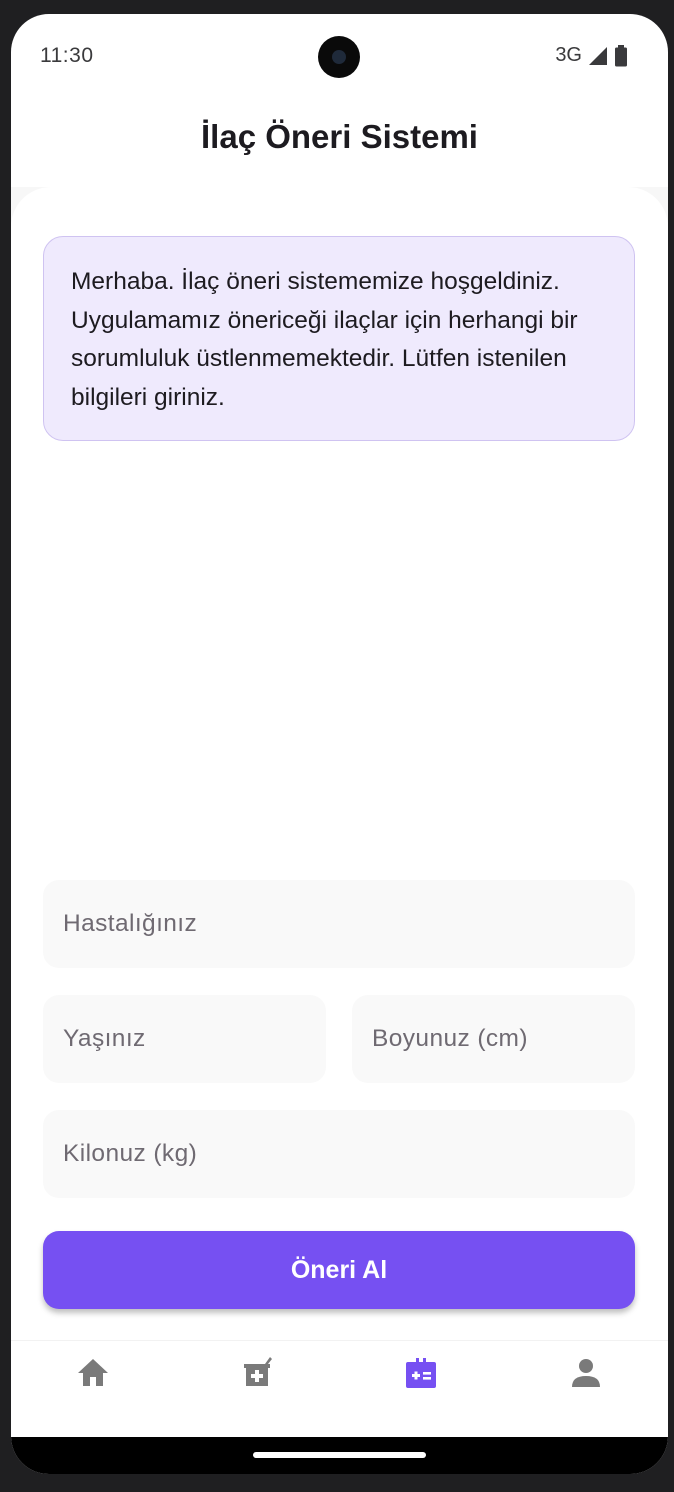  What do you see at coordinates (493, 1039) in the screenshot?
I see `height-input: Boyunuz (cm)` at bounding box center [493, 1039].